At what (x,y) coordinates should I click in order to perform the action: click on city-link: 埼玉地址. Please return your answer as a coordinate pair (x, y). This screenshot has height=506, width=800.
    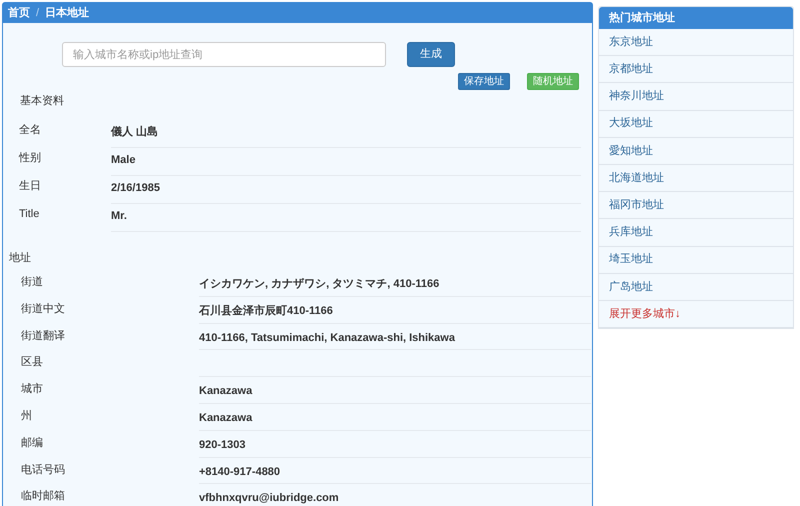
    Looking at the image, I should click on (696, 260).